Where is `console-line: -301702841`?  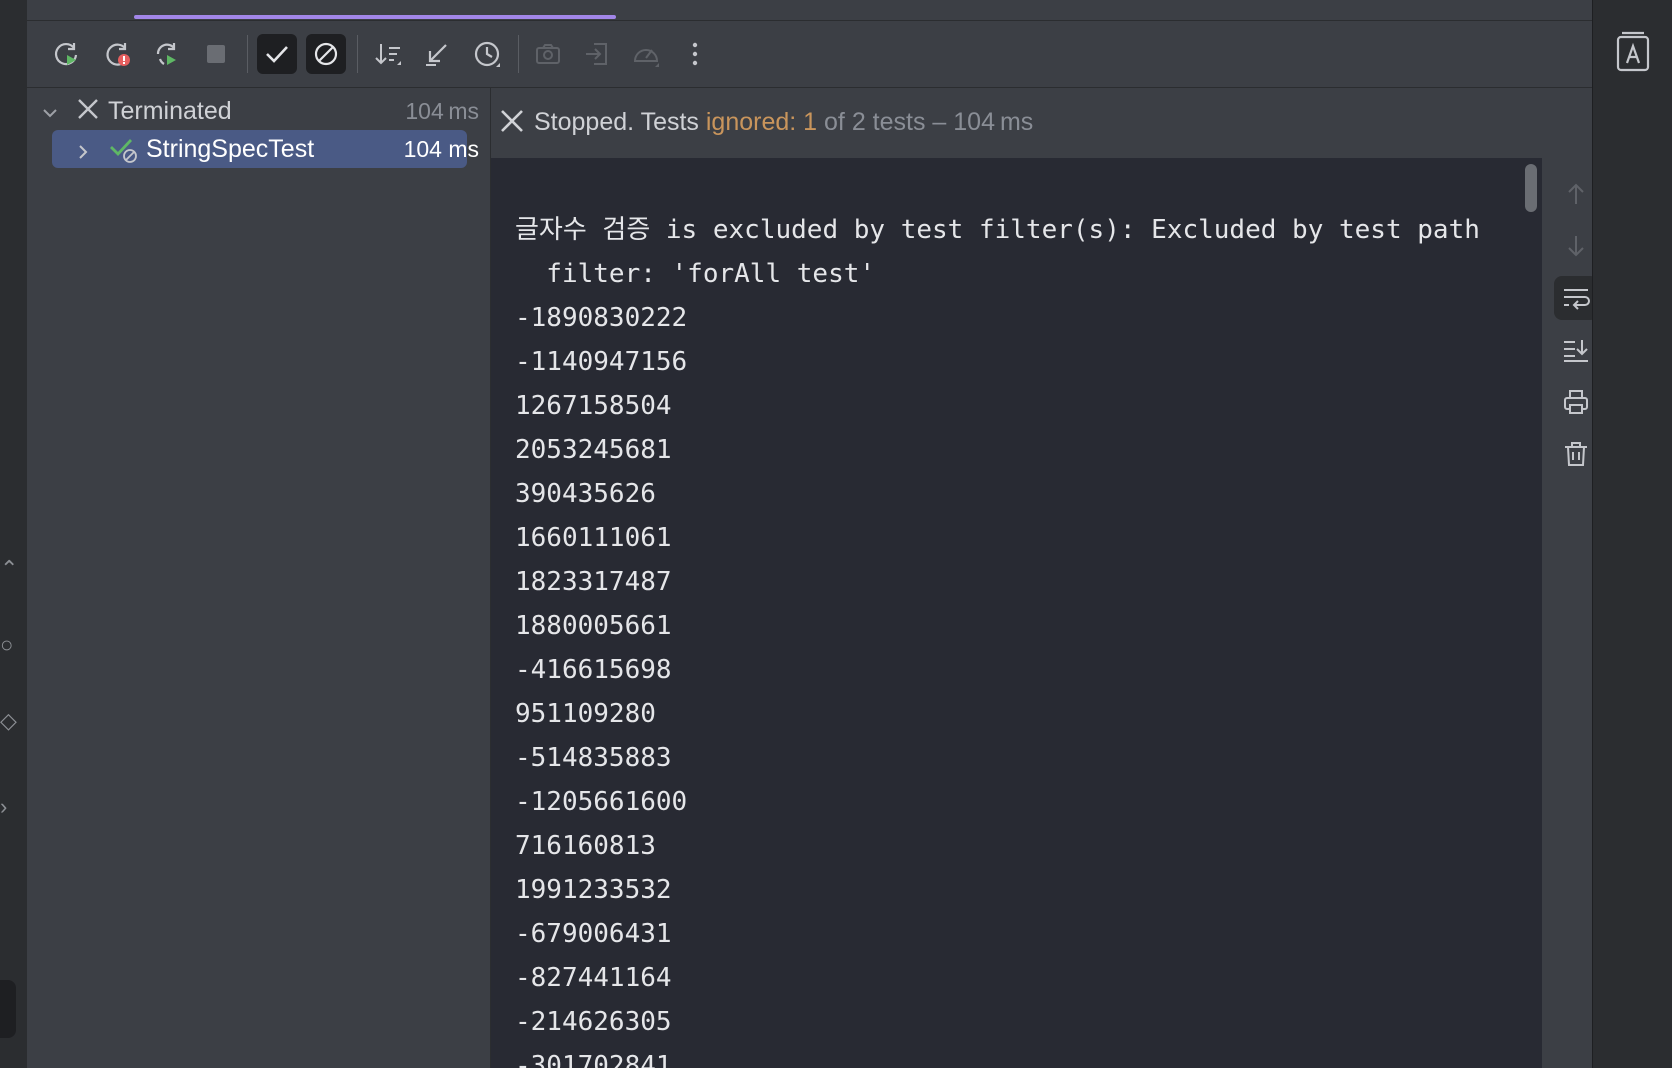 console-line: -301702841 is located at coordinates (593, 1059).